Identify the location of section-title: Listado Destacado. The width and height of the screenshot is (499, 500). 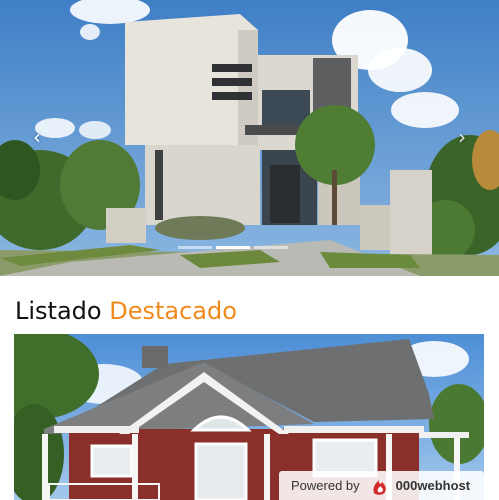
(126, 311).